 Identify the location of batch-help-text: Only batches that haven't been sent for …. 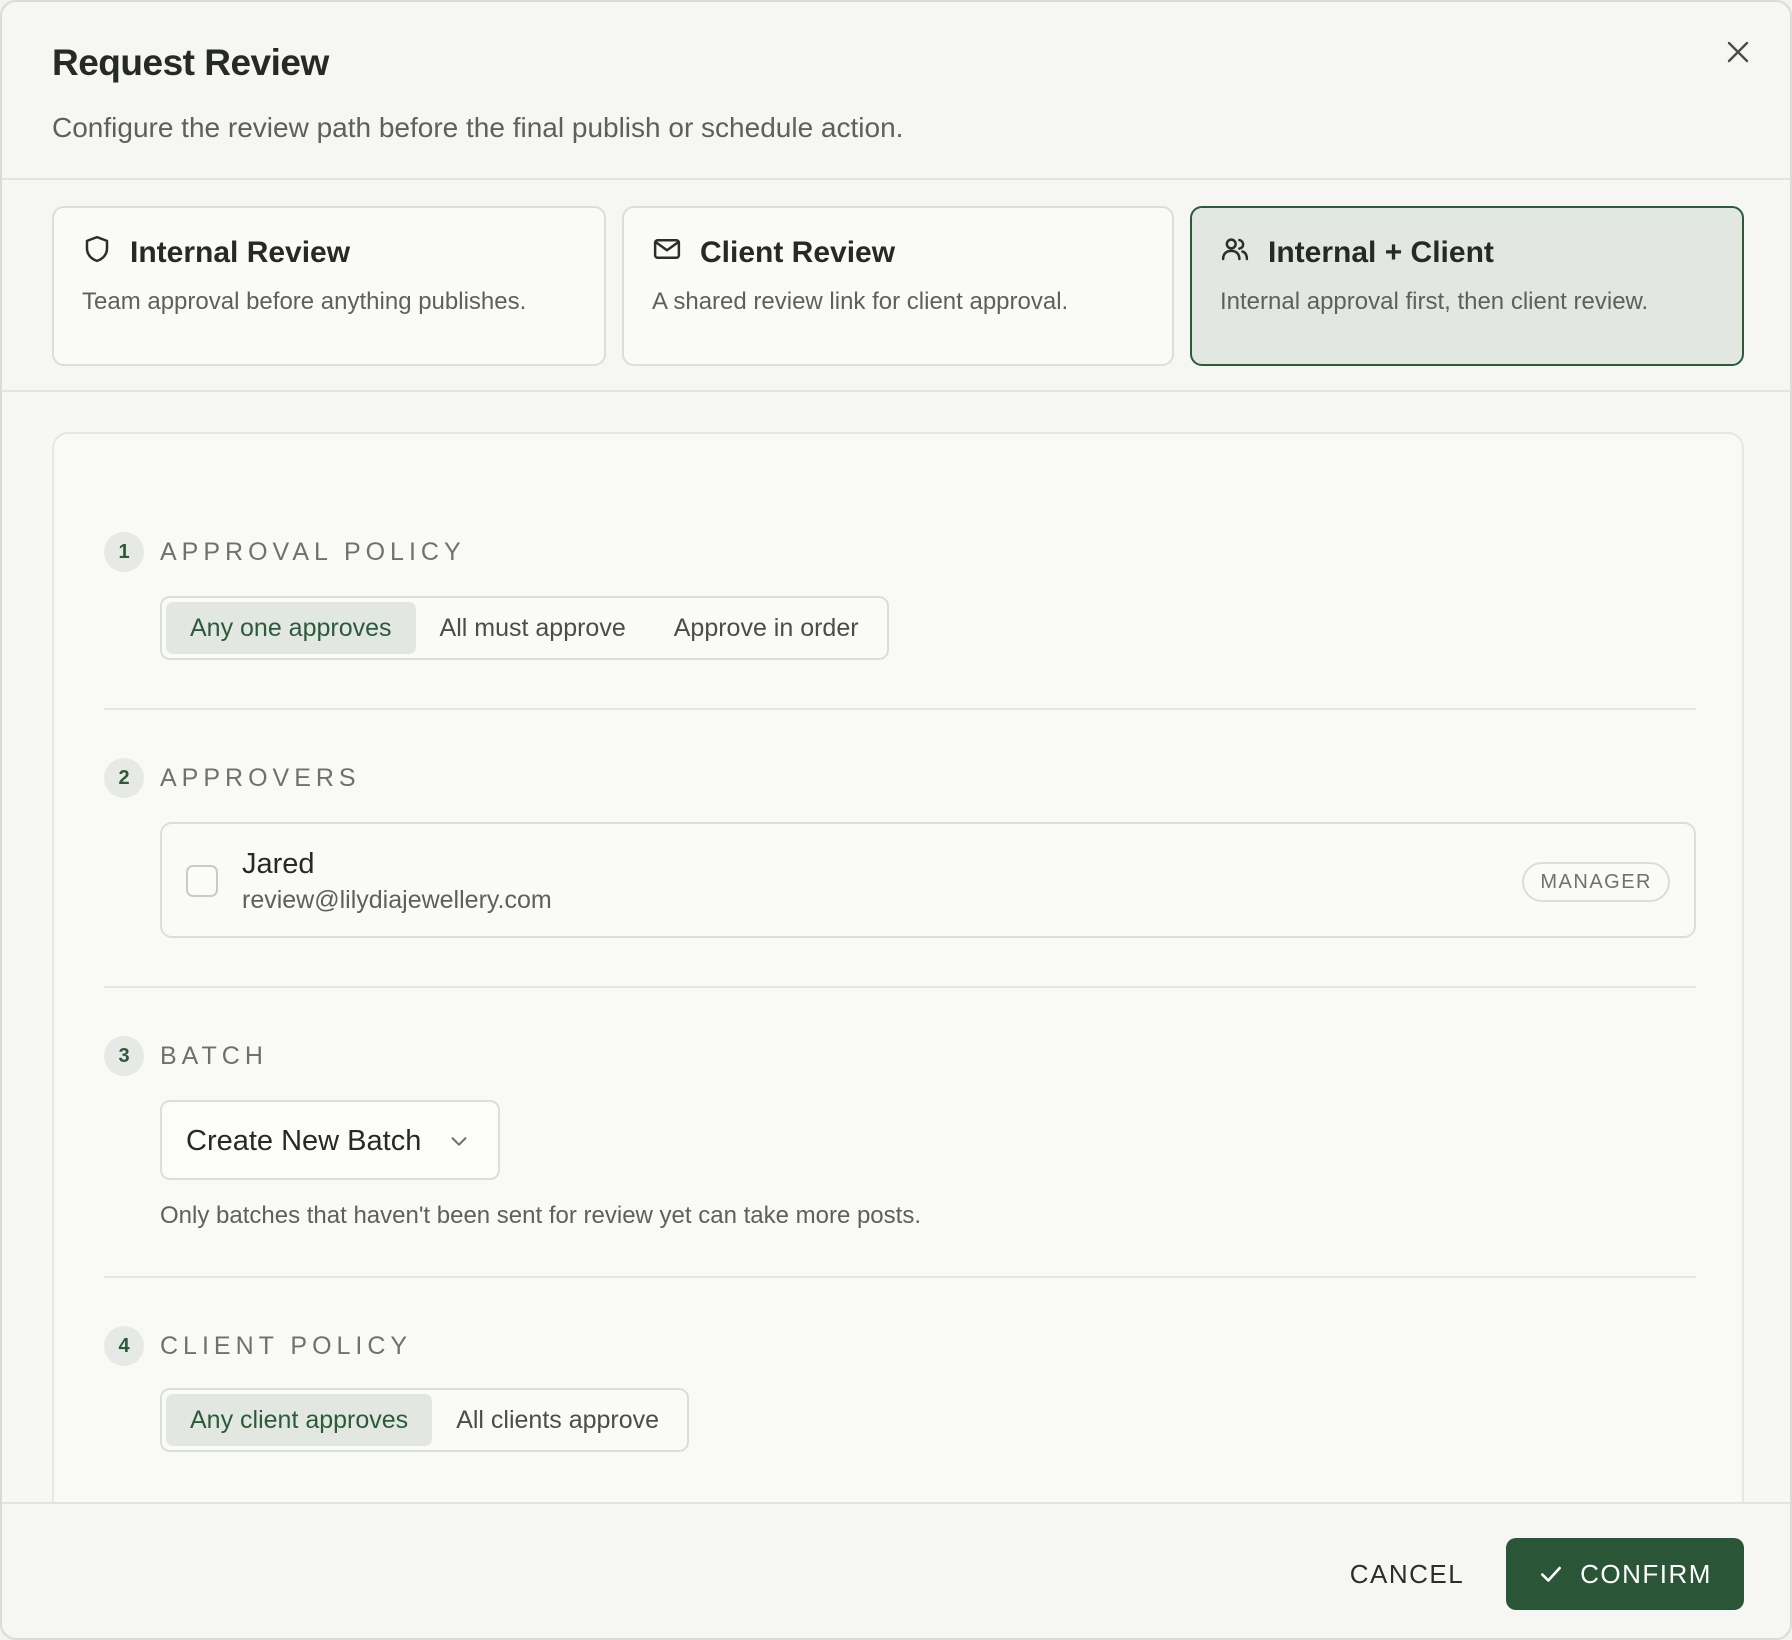
(540, 1215).